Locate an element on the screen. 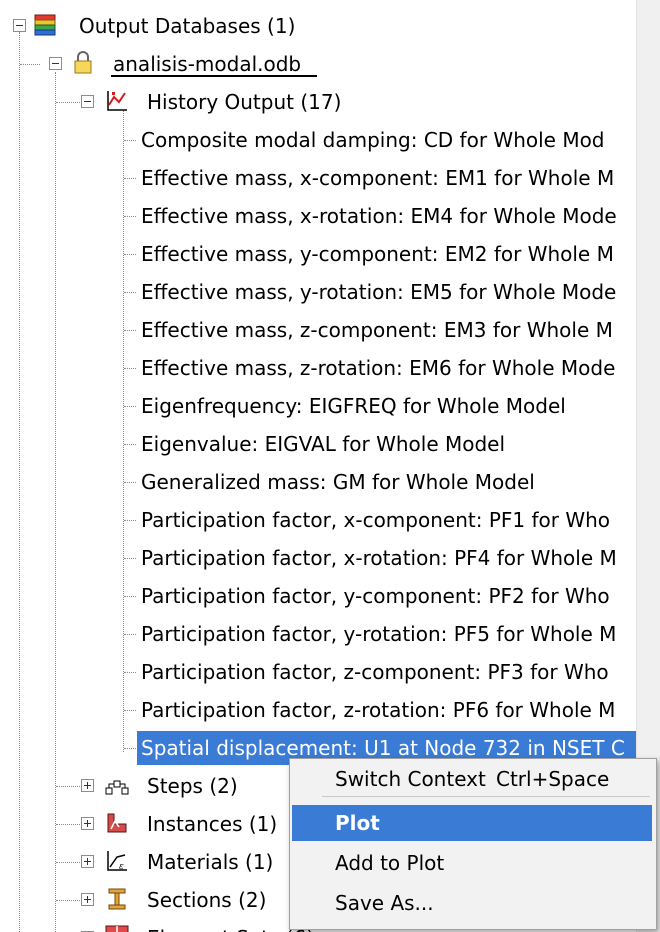 This screenshot has height=932, width=660. database-stack-icon is located at coordinates (45, 25).